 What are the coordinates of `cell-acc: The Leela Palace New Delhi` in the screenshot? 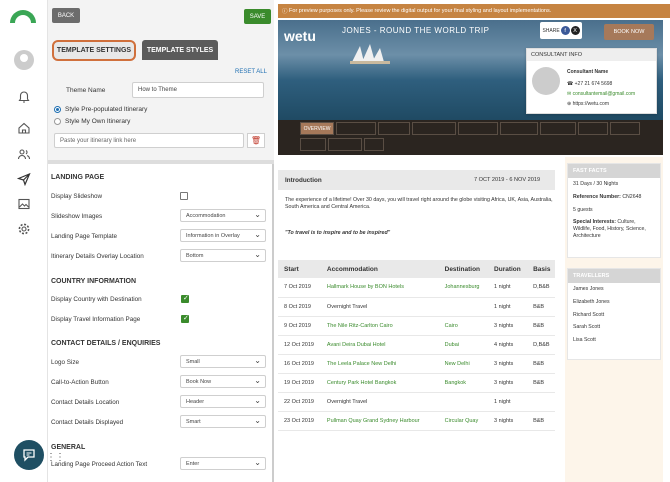 It's located at (379, 364).